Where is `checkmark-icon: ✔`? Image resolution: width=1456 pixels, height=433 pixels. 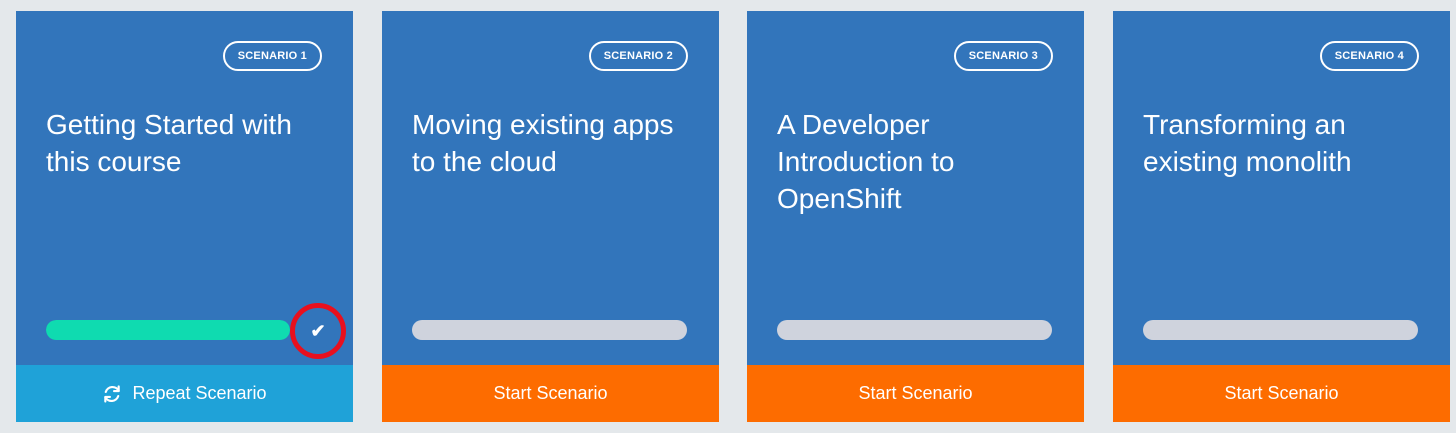
checkmark-icon: ✔ is located at coordinates (318, 331).